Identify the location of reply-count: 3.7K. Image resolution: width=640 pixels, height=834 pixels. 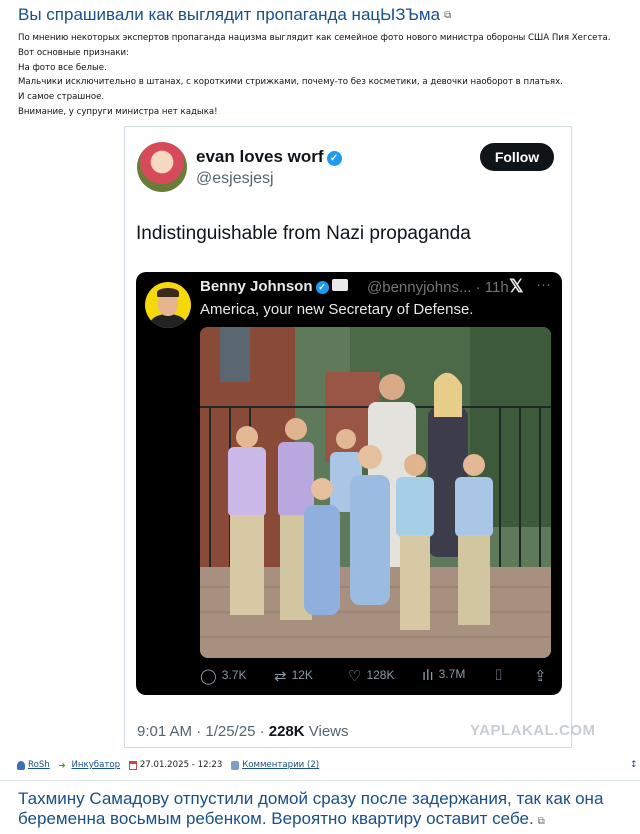
(234, 675).